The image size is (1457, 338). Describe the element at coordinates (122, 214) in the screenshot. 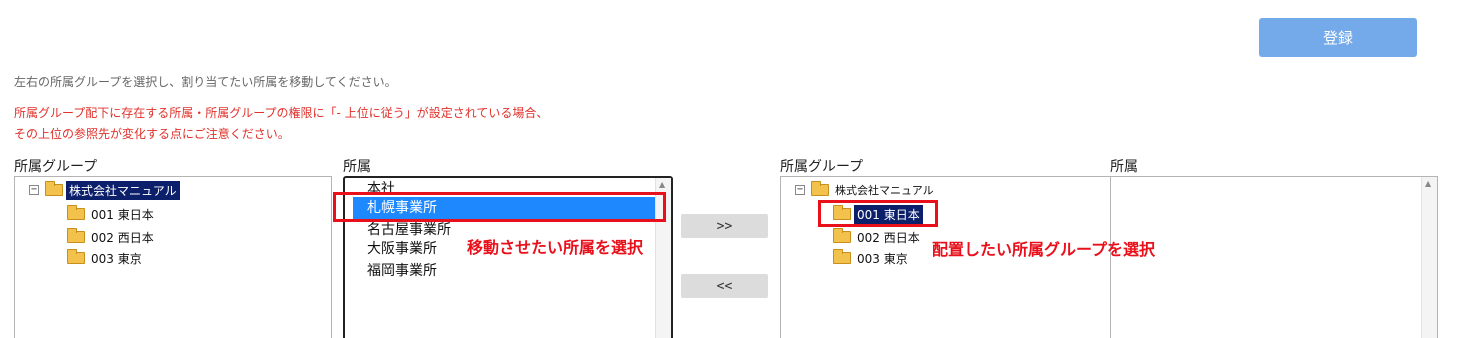

I see `tree-node-label: 001 東日本` at that location.